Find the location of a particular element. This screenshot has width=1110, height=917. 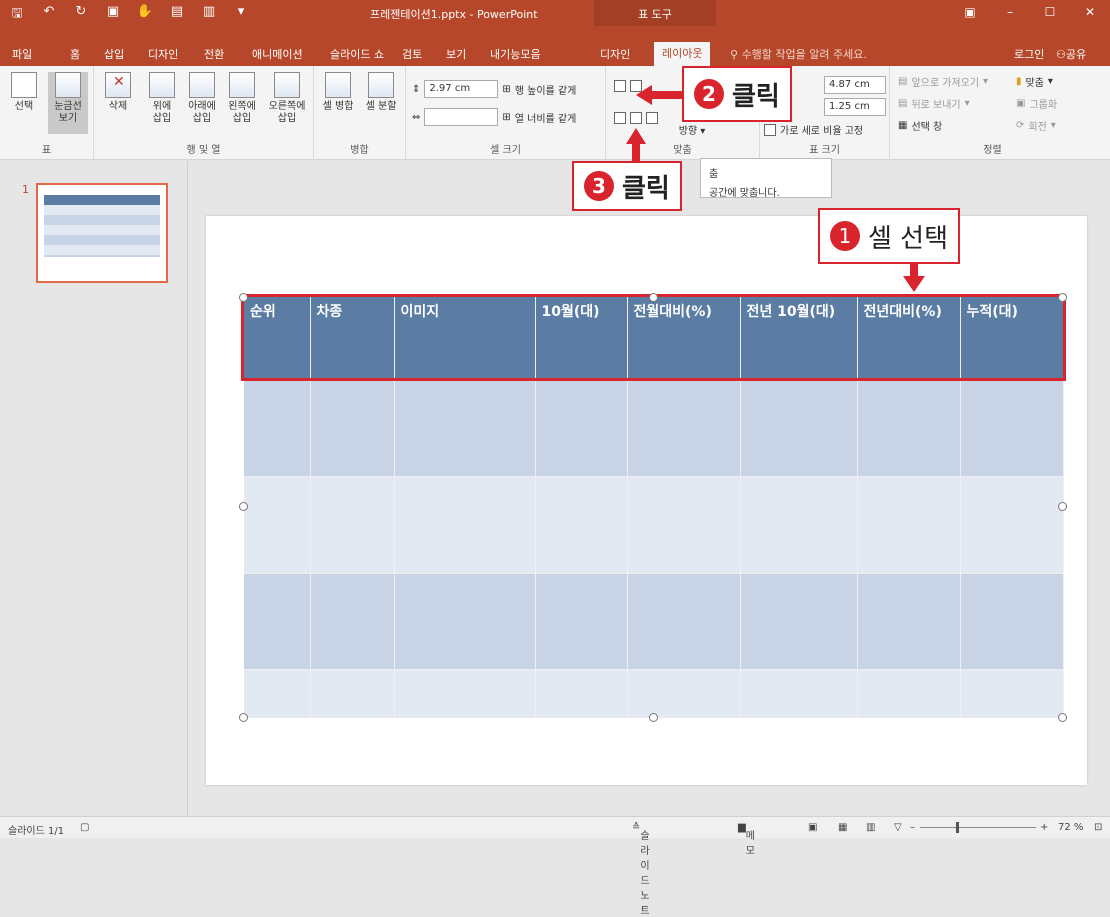

group-objects-button: ▣ 그룹화 is located at coordinates (1036, 103).